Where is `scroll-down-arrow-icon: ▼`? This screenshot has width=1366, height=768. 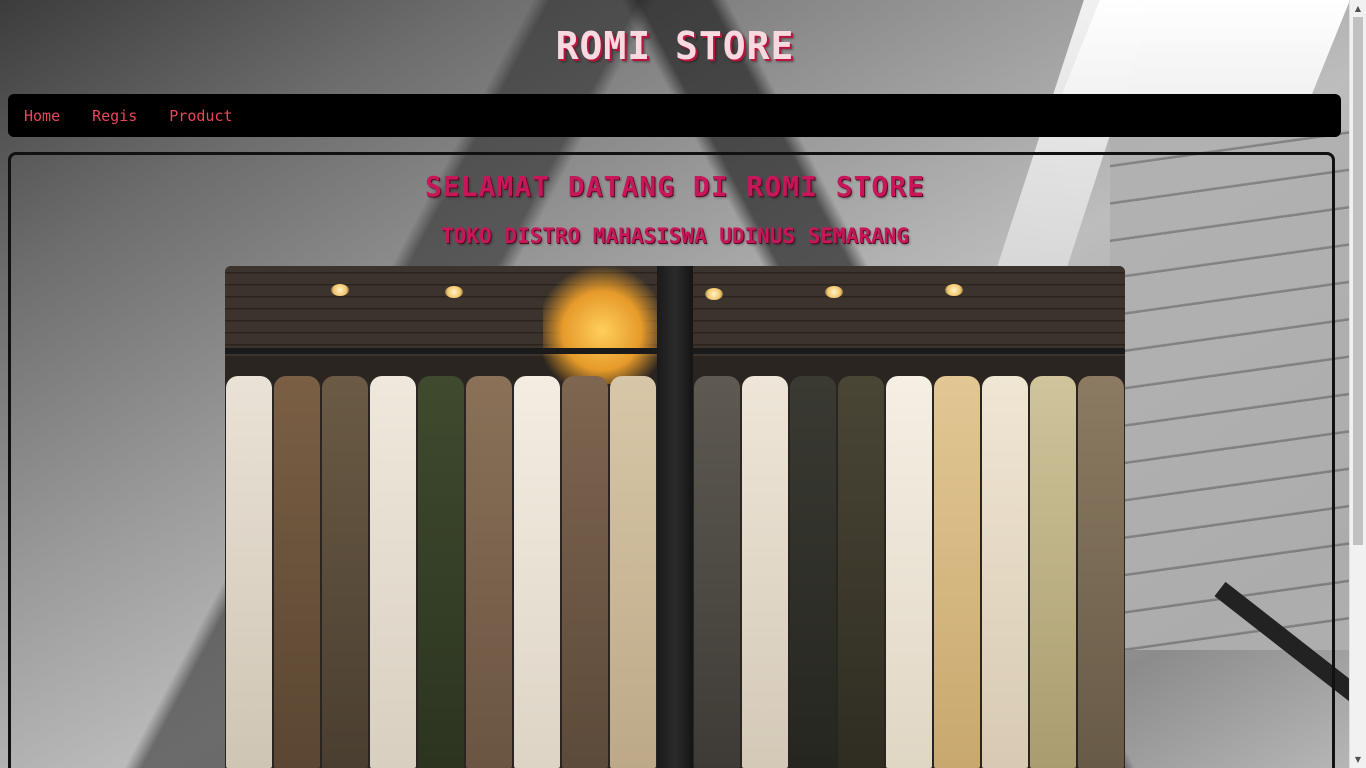
scroll-down-arrow-icon: ▼ is located at coordinates (1358, 759).